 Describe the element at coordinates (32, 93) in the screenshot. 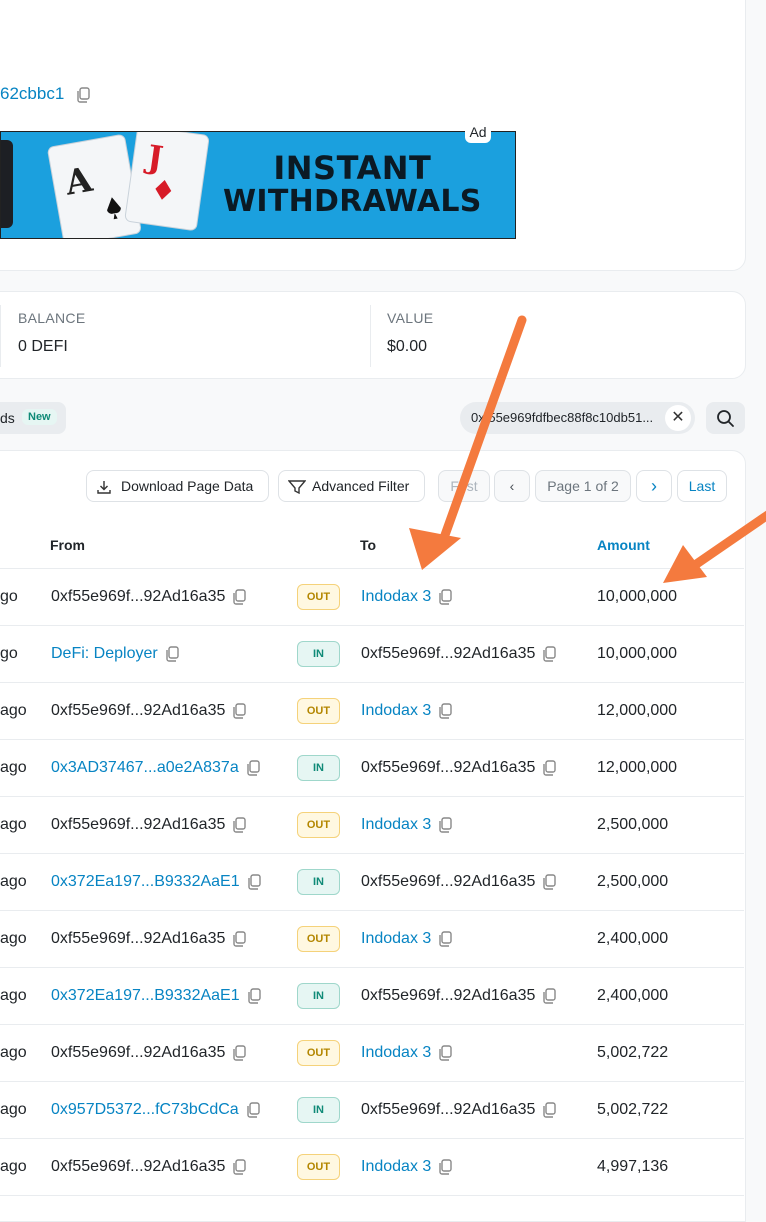

I see `address-text: 62cbbc1` at that location.